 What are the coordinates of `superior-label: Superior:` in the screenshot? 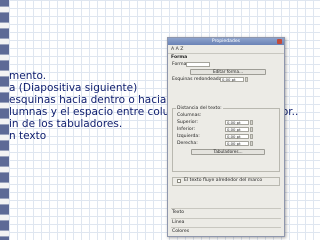 It's located at (187, 122).